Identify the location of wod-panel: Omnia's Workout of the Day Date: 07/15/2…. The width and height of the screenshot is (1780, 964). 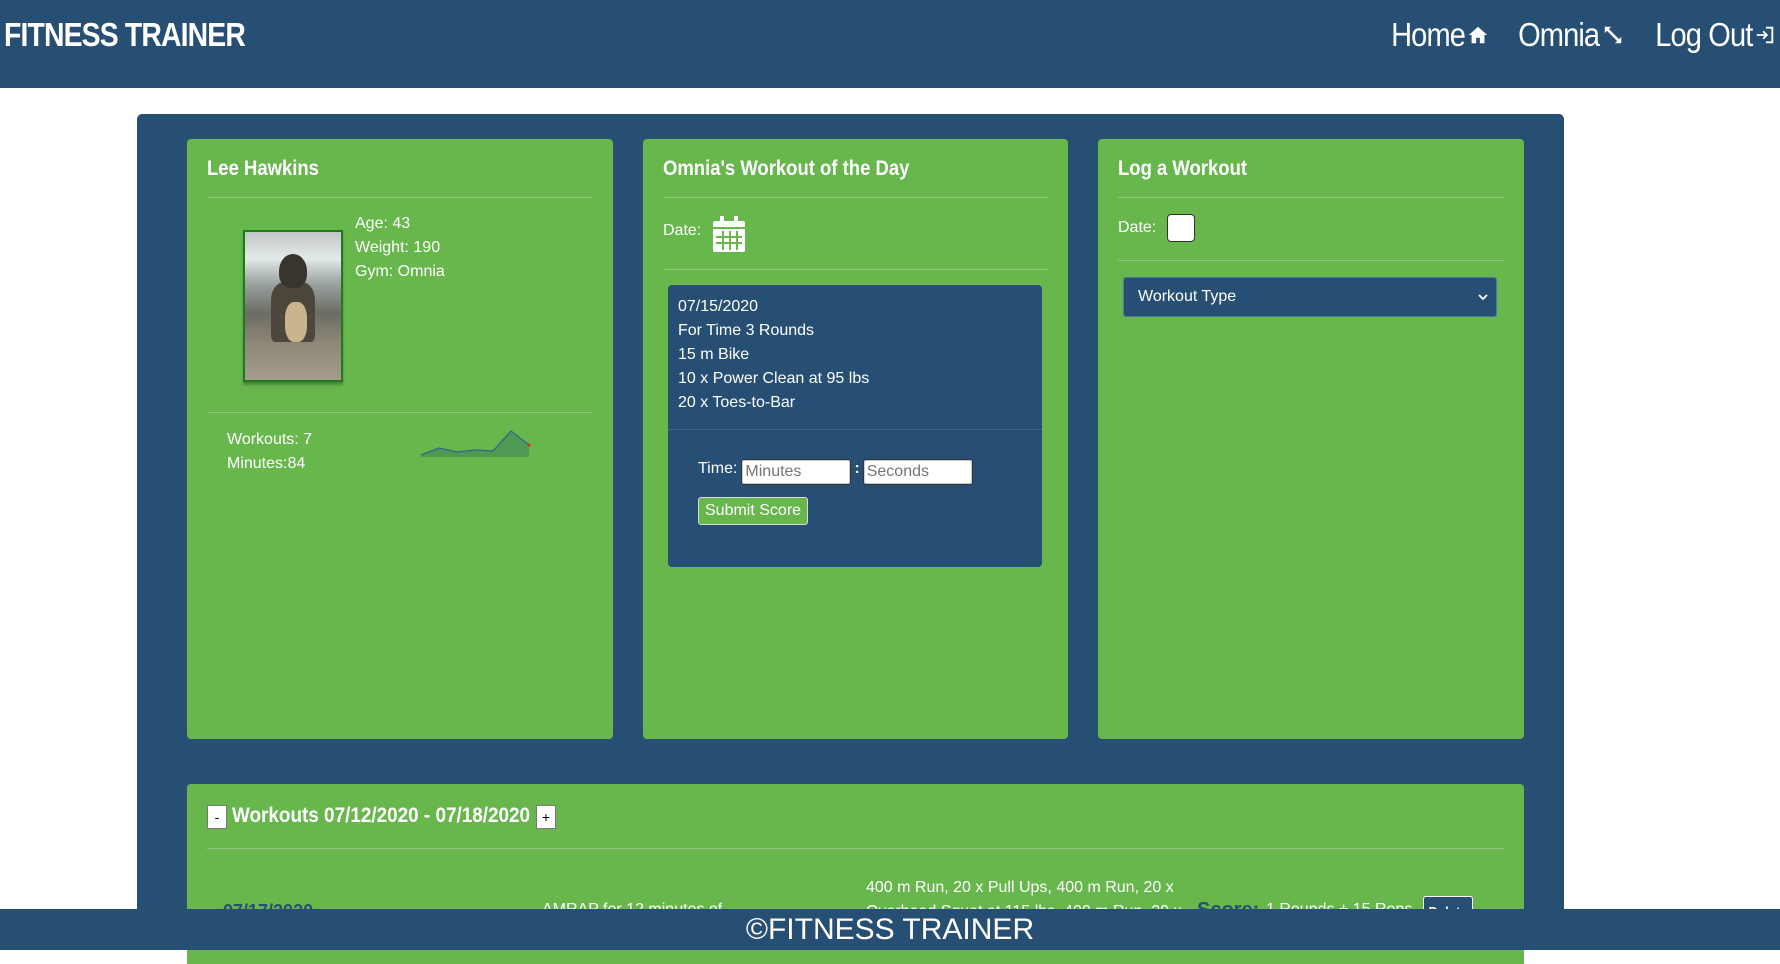
(855, 439).